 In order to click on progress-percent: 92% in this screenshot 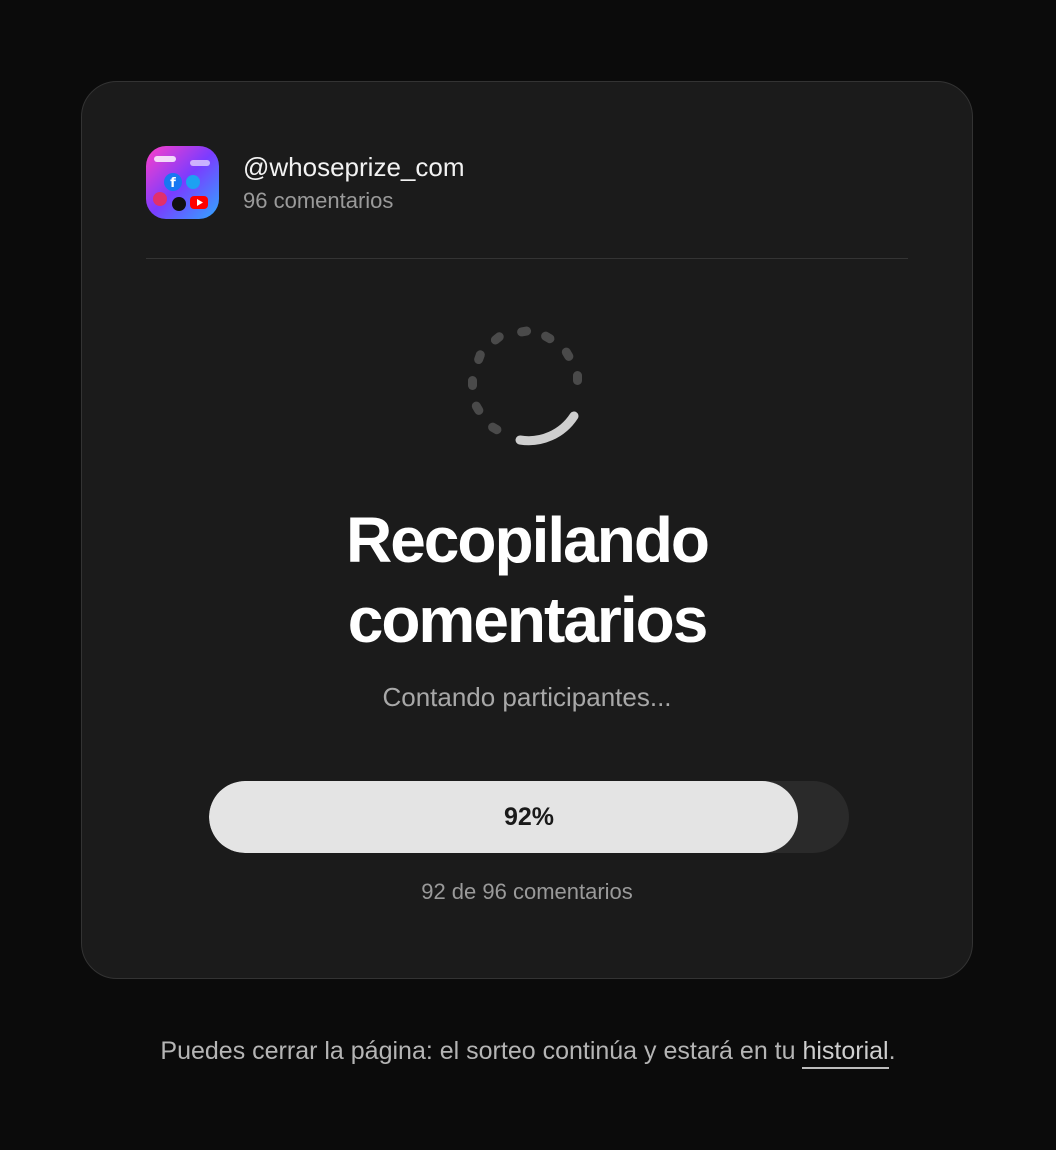, I will do `click(529, 817)`.